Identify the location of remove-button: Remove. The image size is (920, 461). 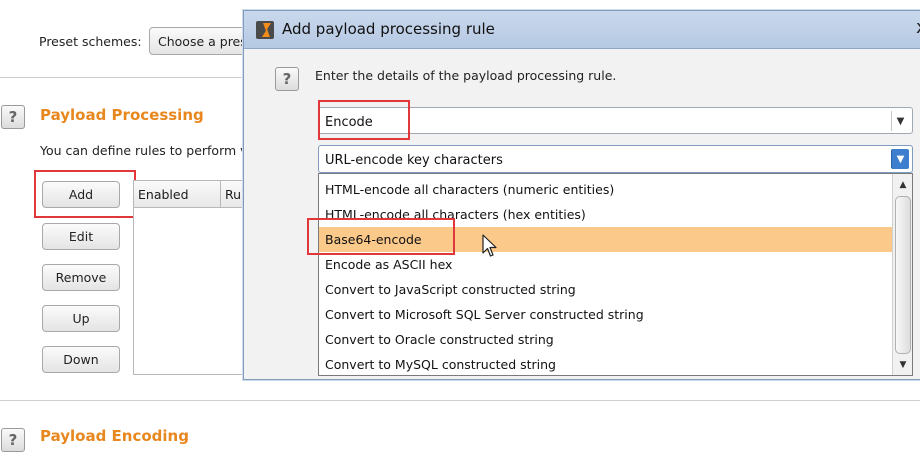
(81, 277).